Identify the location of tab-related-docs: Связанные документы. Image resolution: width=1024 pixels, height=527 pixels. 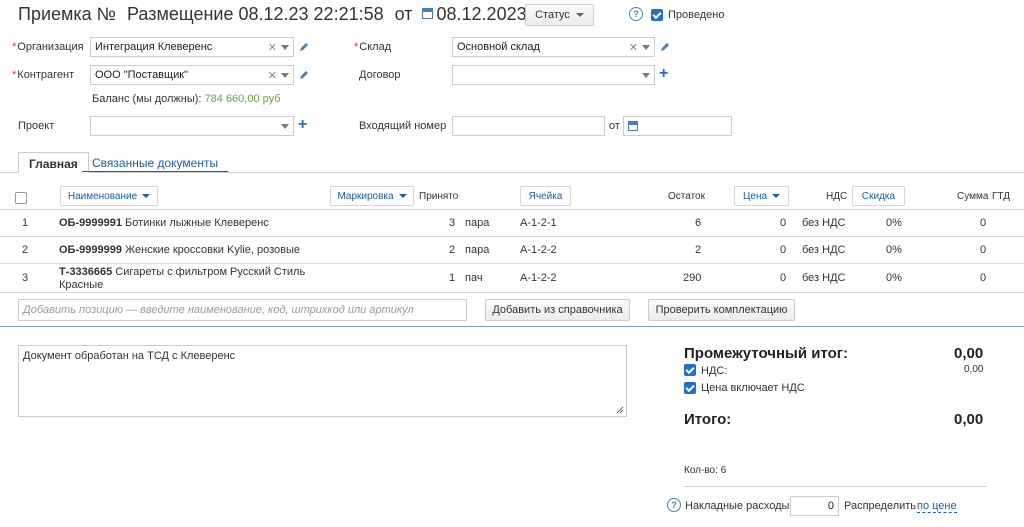
(155, 162).